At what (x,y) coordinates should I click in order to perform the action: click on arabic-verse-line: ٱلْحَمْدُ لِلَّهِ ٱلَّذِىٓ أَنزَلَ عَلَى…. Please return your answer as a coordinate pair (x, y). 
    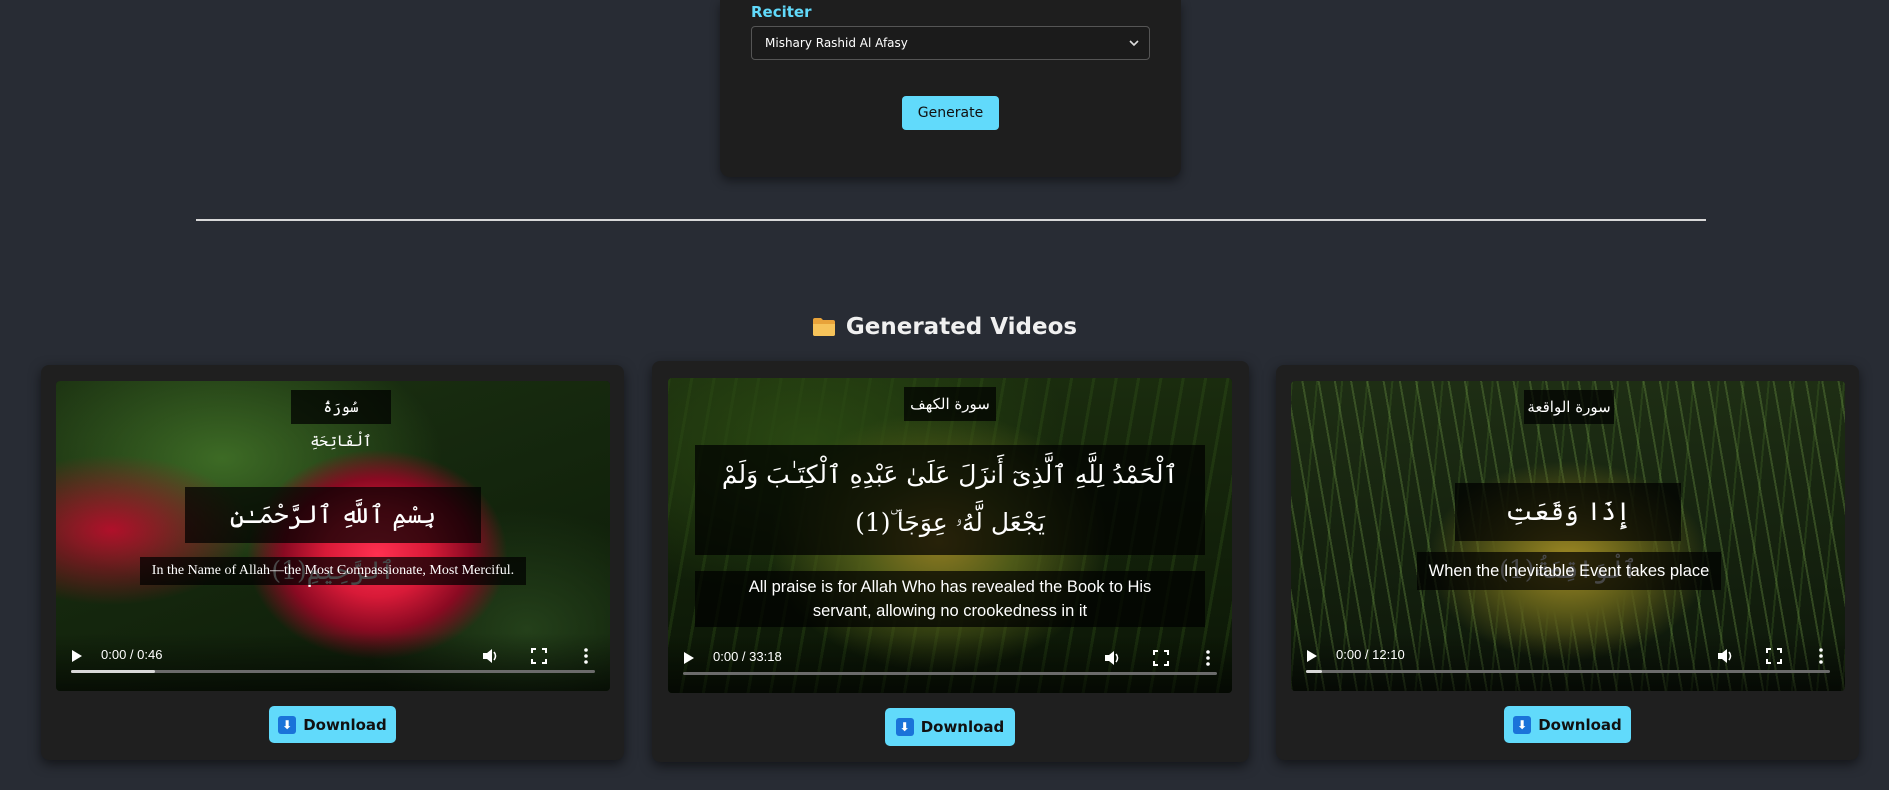
    Looking at the image, I should click on (950, 474).